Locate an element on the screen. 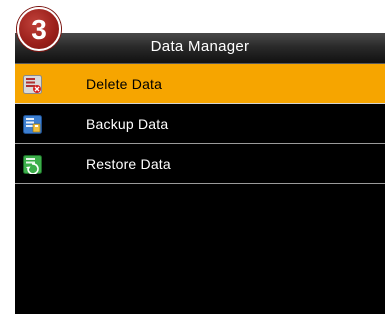 This screenshot has width=385, height=314. menu-item-label: Delete Data is located at coordinates (124, 84).